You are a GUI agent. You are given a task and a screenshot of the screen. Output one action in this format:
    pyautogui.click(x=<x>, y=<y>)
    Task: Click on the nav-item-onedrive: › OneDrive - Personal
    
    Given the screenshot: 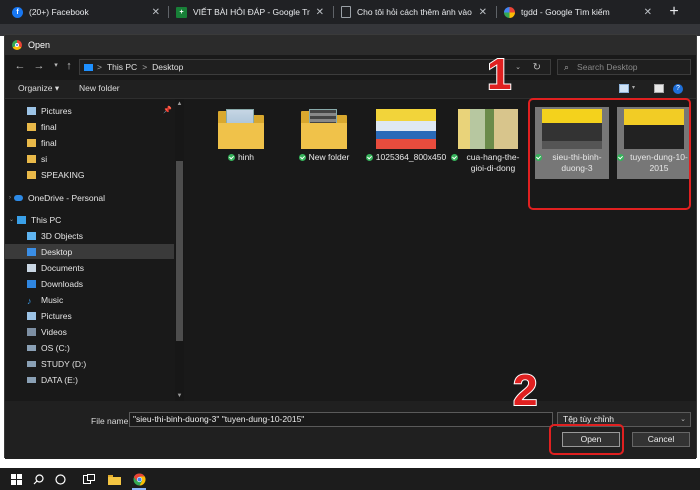 What is the action you would take?
    pyautogui.click(x=91, y=197)
    